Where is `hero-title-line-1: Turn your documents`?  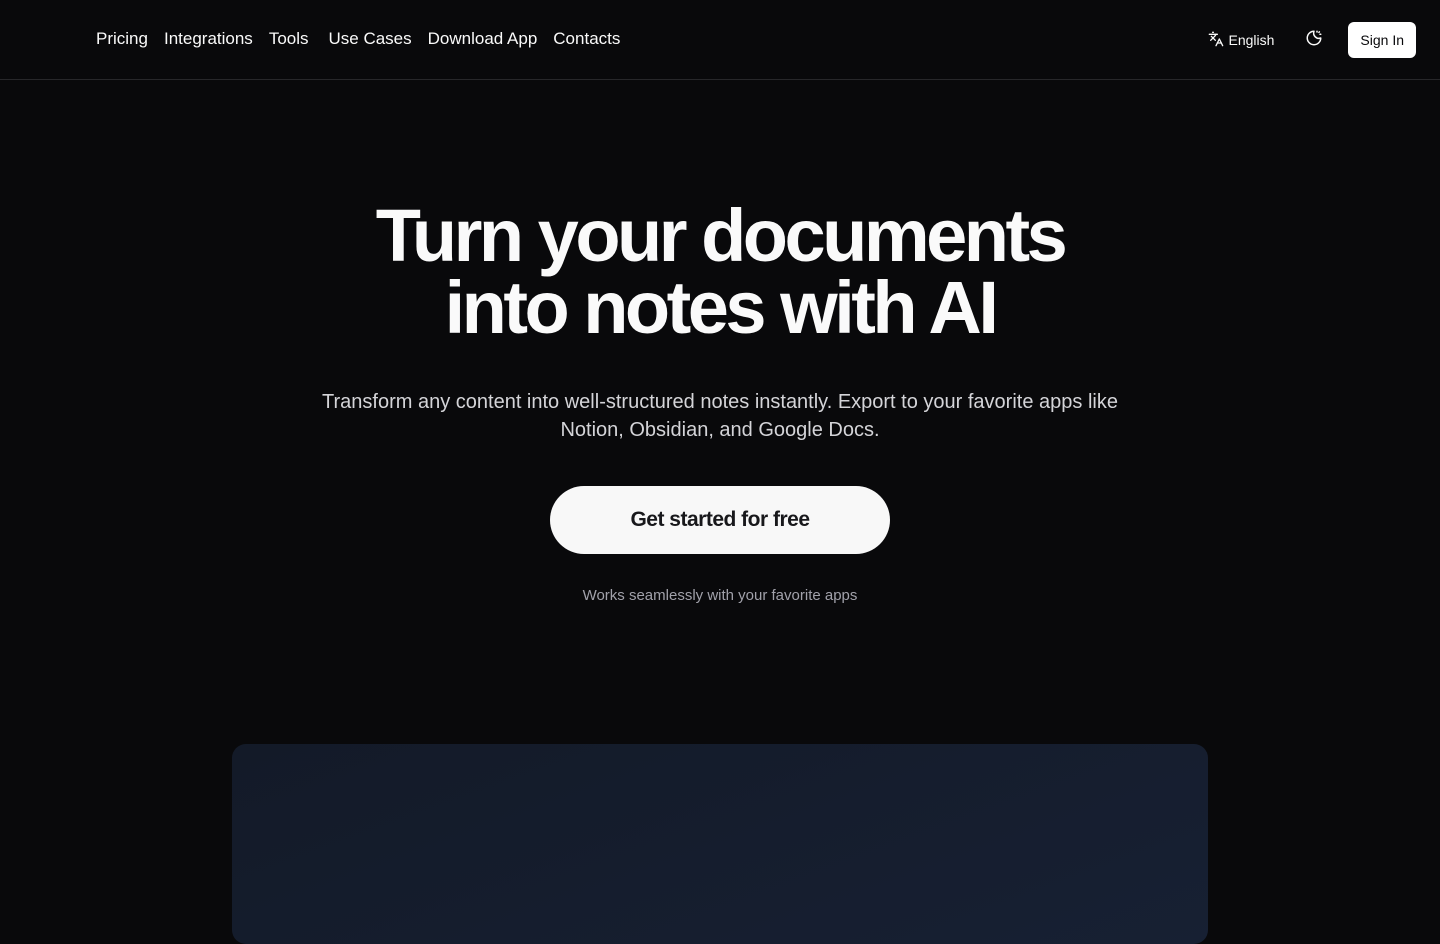 hero-title-line-1: Turn your documents is located at coordinates (721, 235).